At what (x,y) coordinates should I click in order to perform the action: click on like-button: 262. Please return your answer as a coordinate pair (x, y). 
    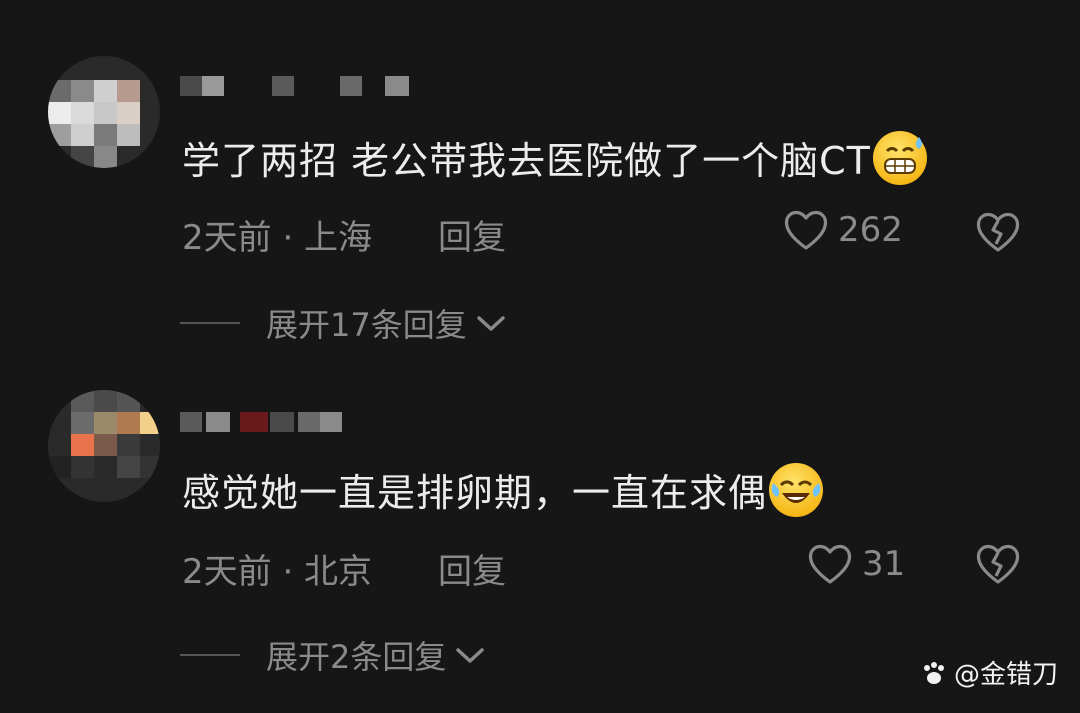
    Looking at the image, I should click on (842, 230).